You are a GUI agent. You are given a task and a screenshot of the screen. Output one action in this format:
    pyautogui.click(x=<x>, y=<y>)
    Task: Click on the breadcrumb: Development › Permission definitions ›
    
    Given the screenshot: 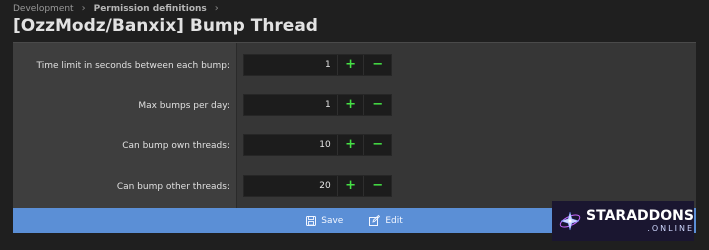 What is the action you would take?
    pyautogui.click(x=116, y=8)
    